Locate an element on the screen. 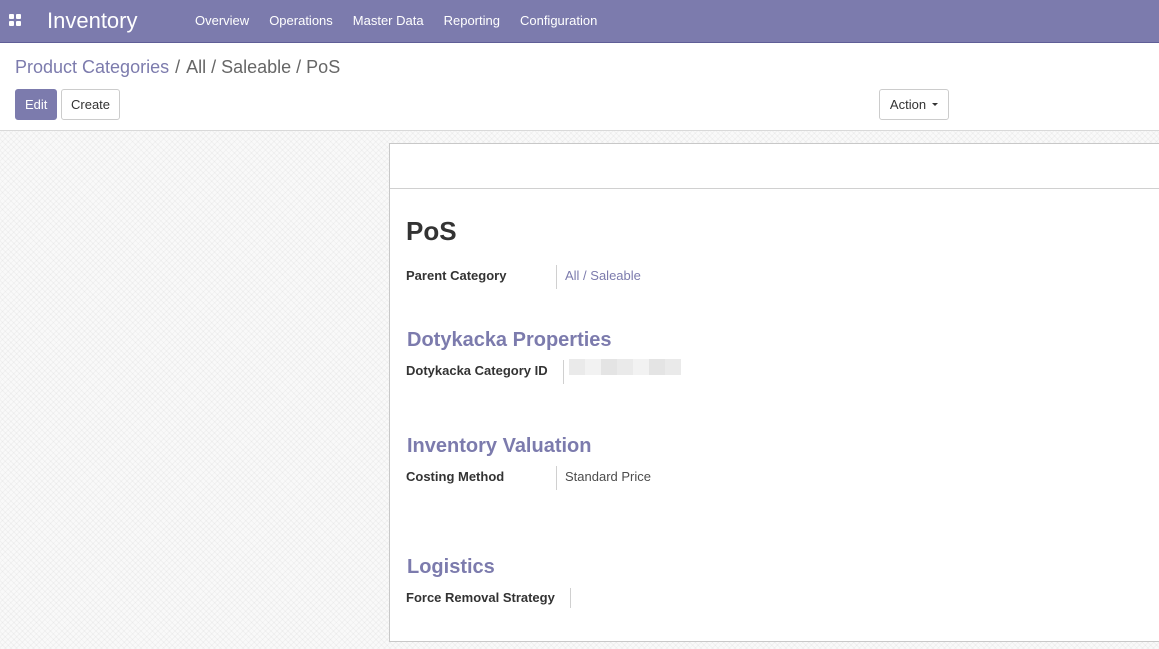 The height and width of the screenshot is (649, 1159). dotykacka-category-id-label: Dotykacka Category ID is located at coordinates (477, 370).